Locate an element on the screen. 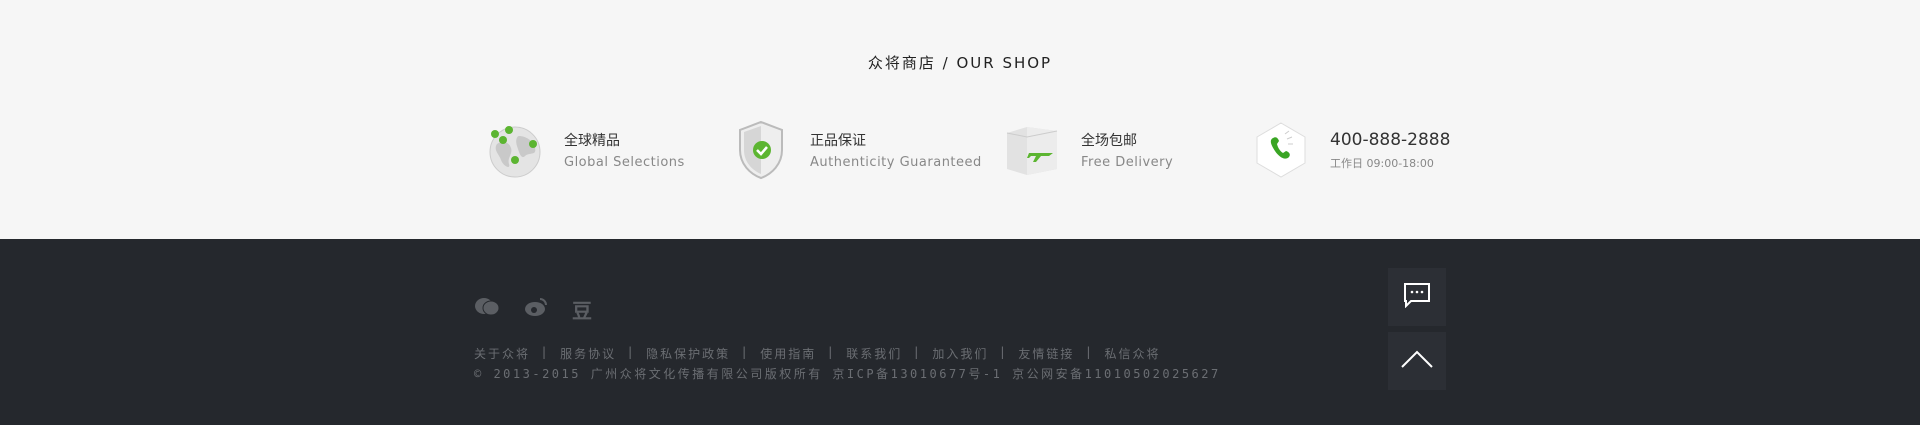 The width and height of the screenshot is (1920, 425). link-terms: 服务协议 is located at coordinates (588, 353).